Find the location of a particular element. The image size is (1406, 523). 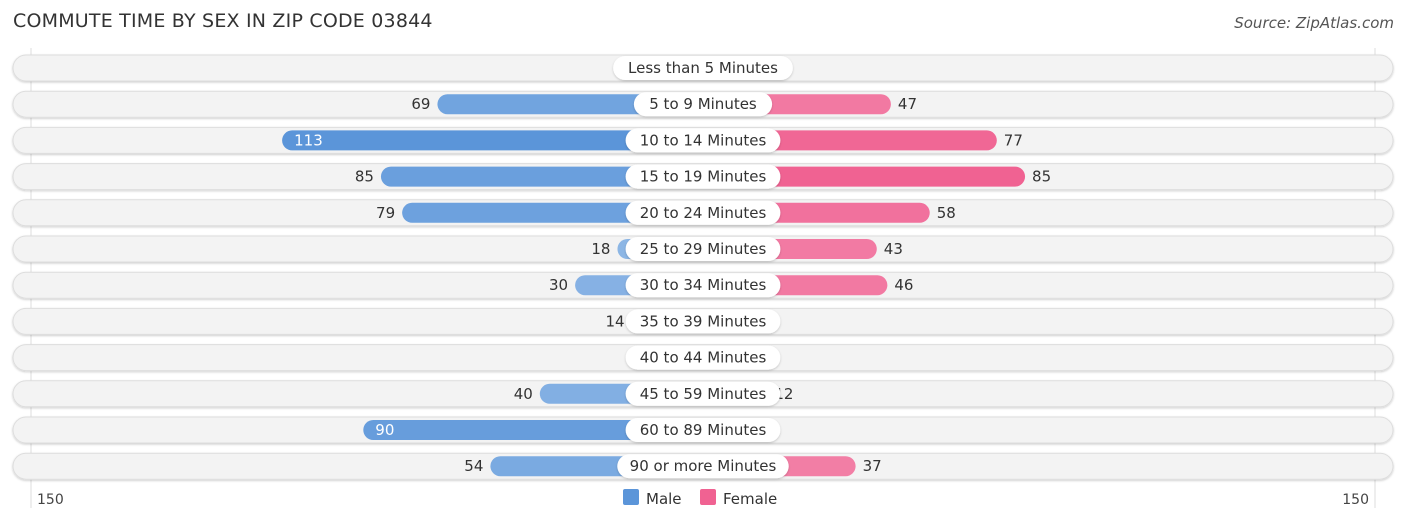

legend-swatch-male is located at coordinates (631, 497).